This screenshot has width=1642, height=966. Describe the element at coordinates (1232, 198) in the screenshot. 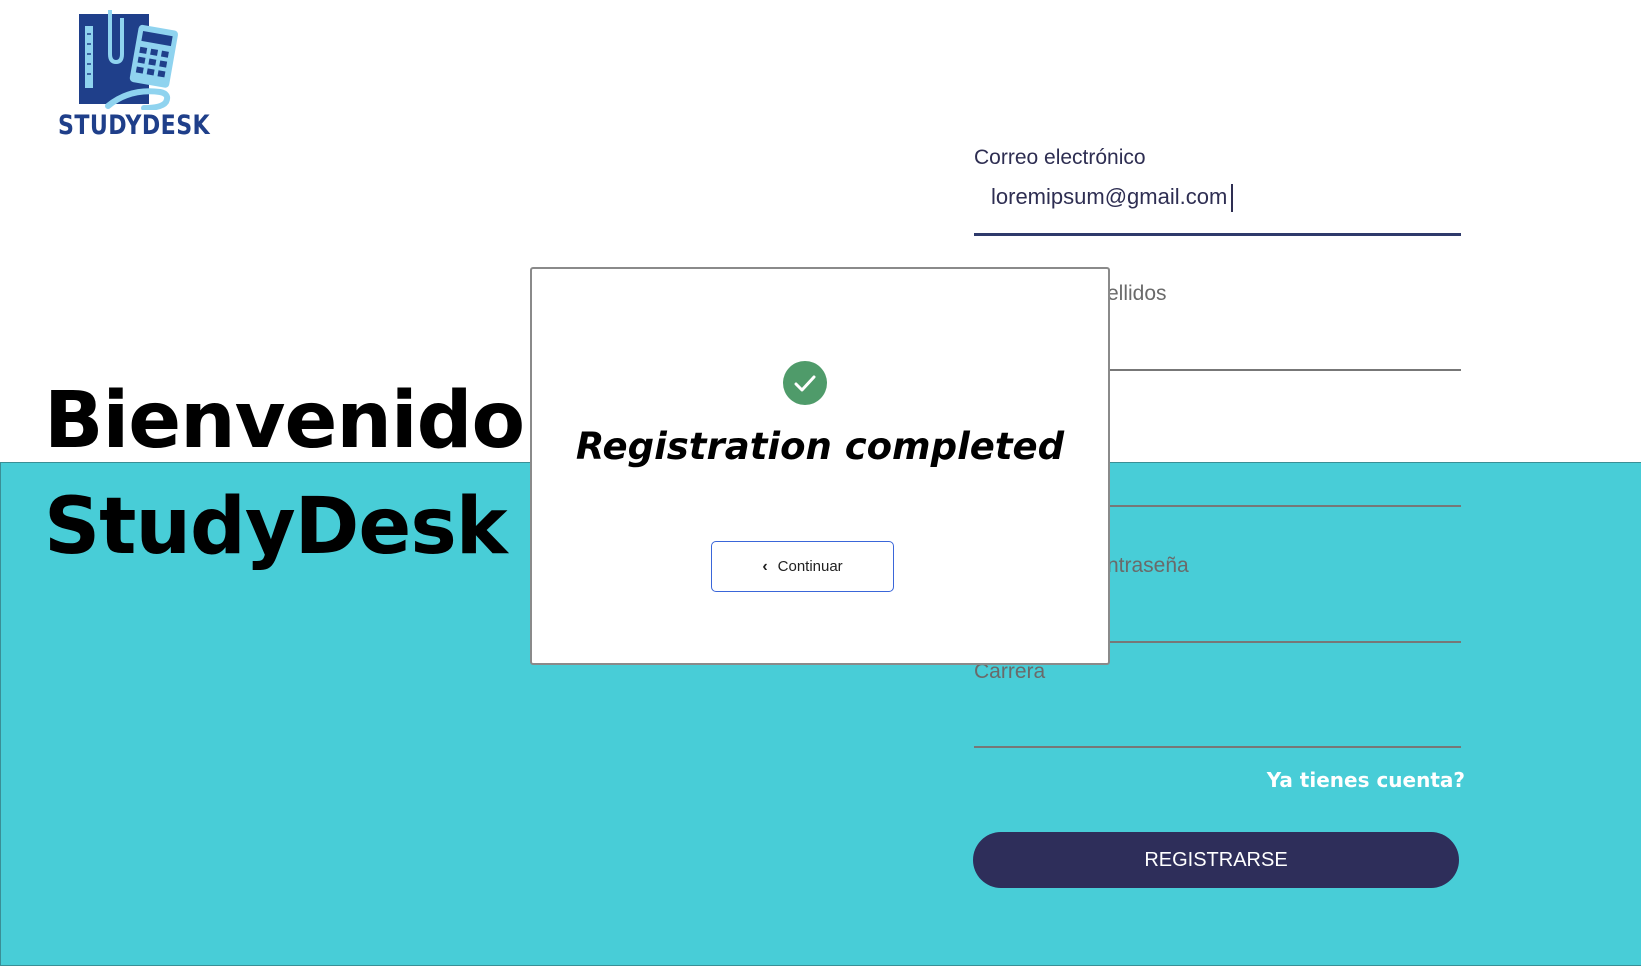

I see `text-caret` at that location.